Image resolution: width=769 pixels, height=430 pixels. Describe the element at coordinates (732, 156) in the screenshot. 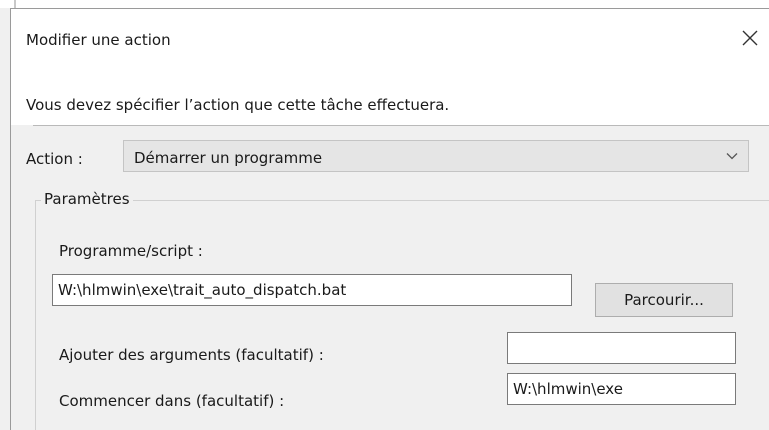

I see `chevron-down-icon` at that location.